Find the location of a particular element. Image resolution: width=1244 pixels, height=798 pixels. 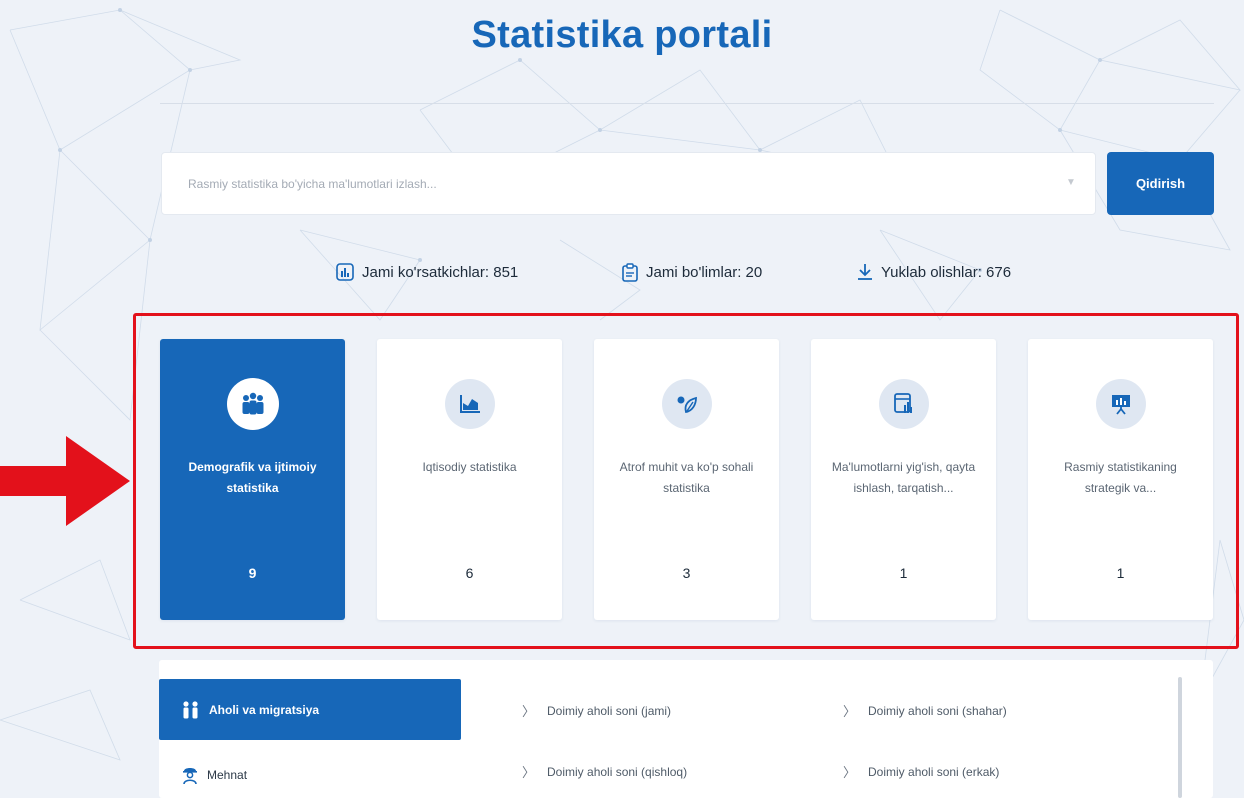

bar-chart-icon is located at coordinates (345, 272).